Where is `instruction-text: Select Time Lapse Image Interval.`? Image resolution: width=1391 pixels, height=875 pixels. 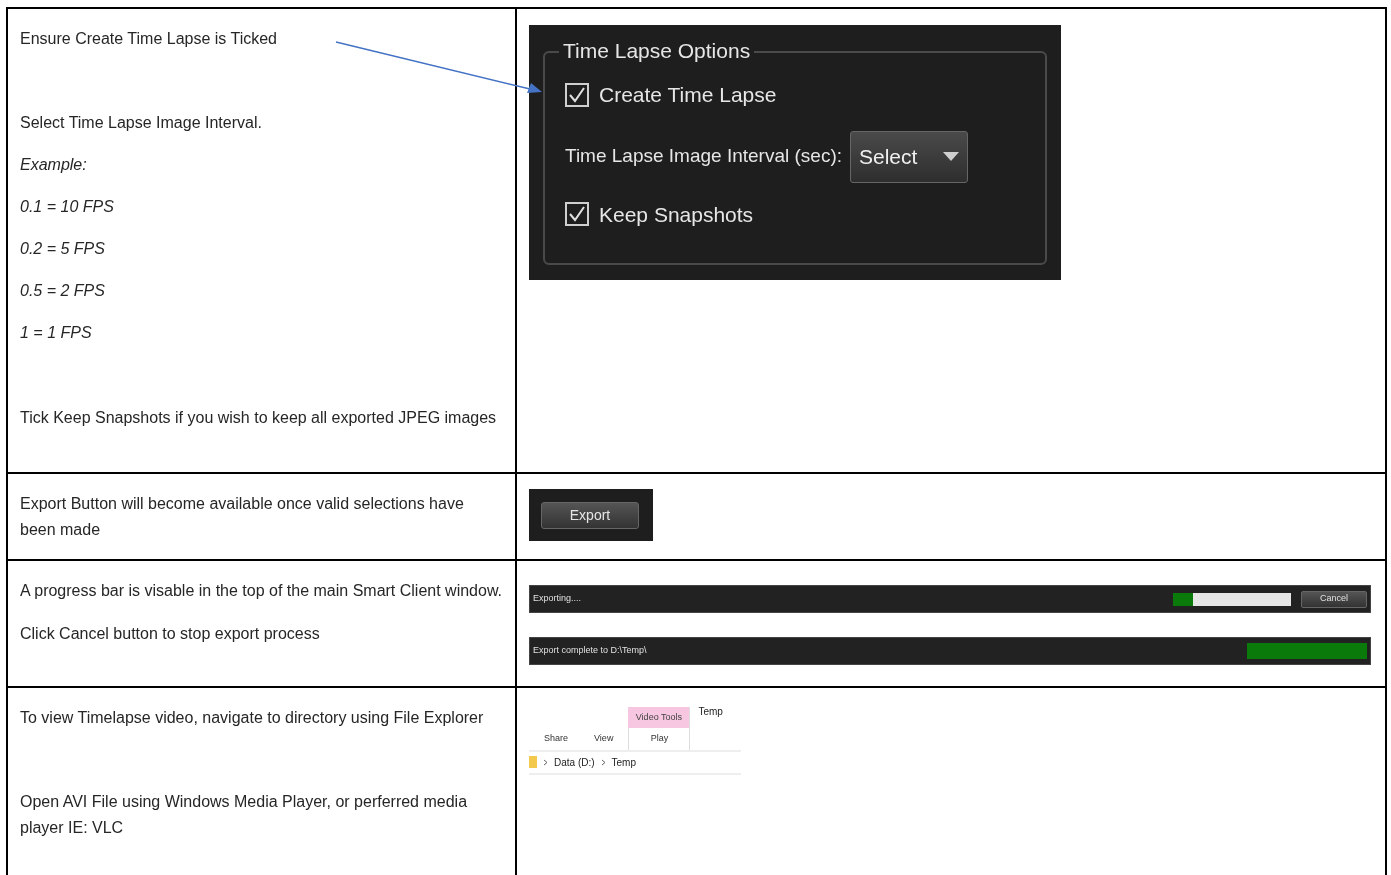 instruction-text: Select Time Lapse Image Interval. is located at coordinates (141, 123).